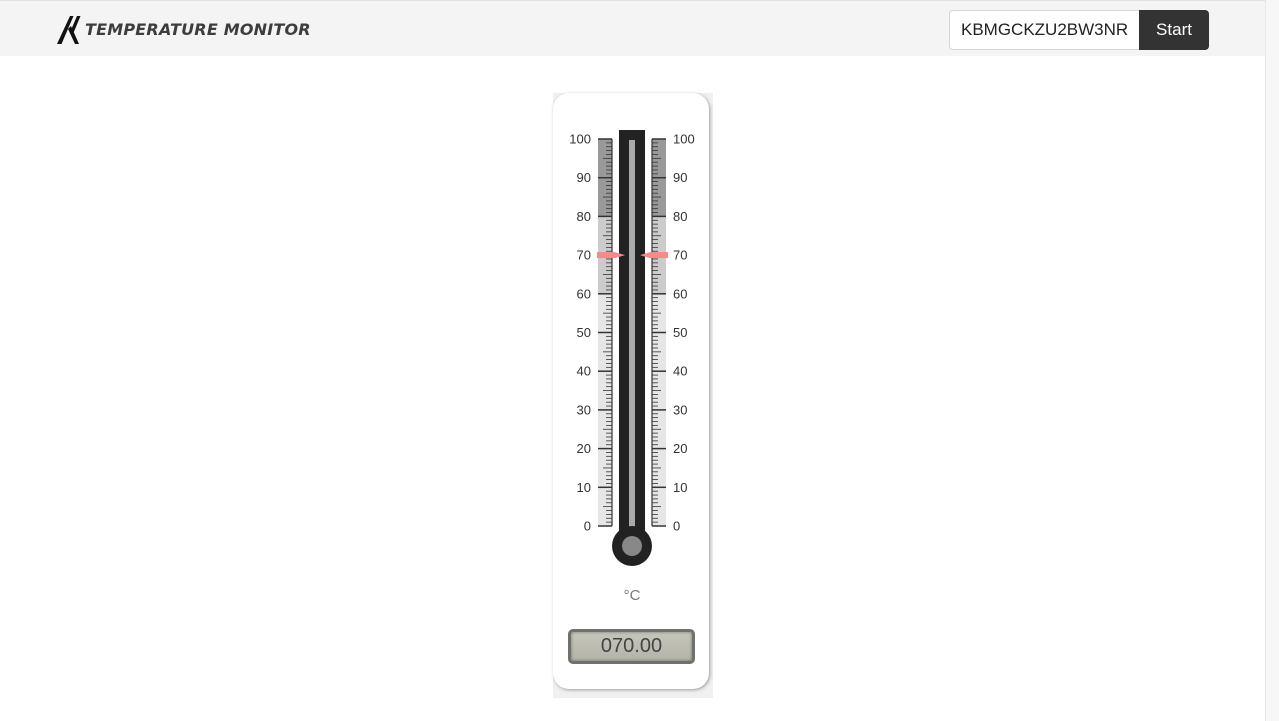 The width and height of the screenshot is (1279, 721). Describe the element at coordinates (680, 409) in the screenshot. I see `tick-label-right: 30` at that location.